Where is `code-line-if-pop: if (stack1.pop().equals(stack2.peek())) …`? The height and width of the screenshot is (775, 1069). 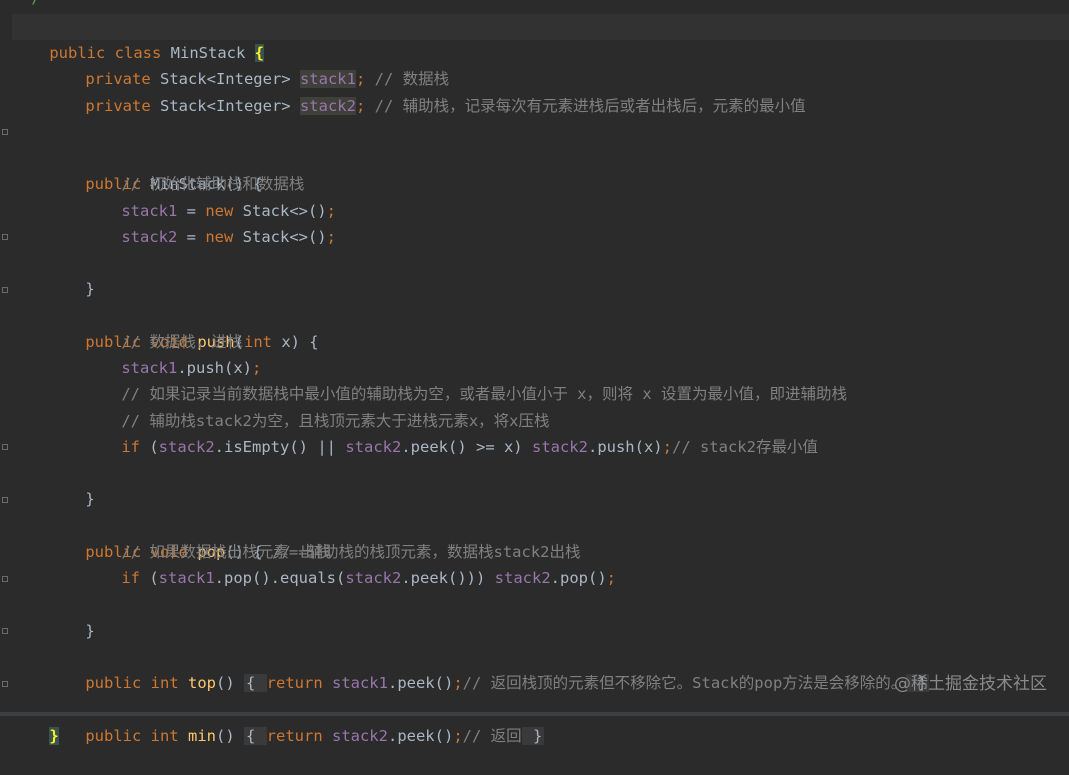
code-line-if-pop: if (stack1.pop().equals(stack2.peek())) … is located at coordinates (540, 563).